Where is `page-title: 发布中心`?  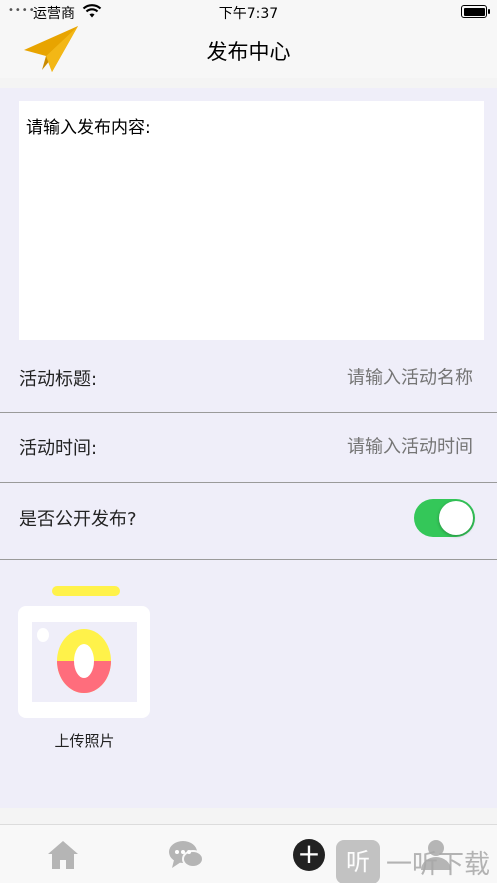 page-title: 发布中心 is located at coordinates (248, 52).